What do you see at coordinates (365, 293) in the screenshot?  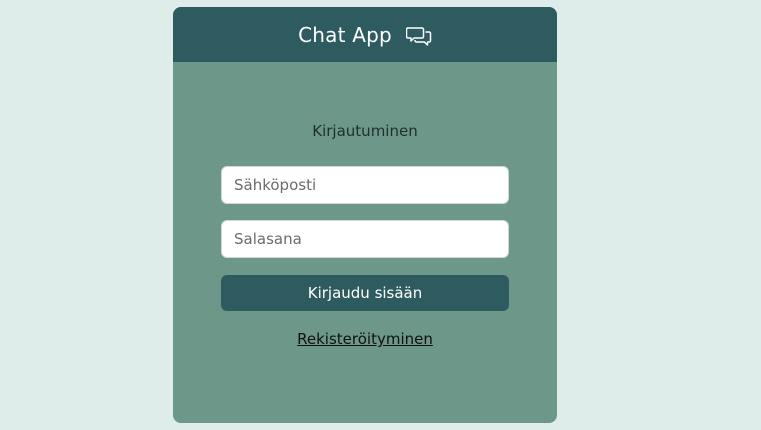 I see `login-button: Kirjaudu sisään` at bounding box center [365, 293].